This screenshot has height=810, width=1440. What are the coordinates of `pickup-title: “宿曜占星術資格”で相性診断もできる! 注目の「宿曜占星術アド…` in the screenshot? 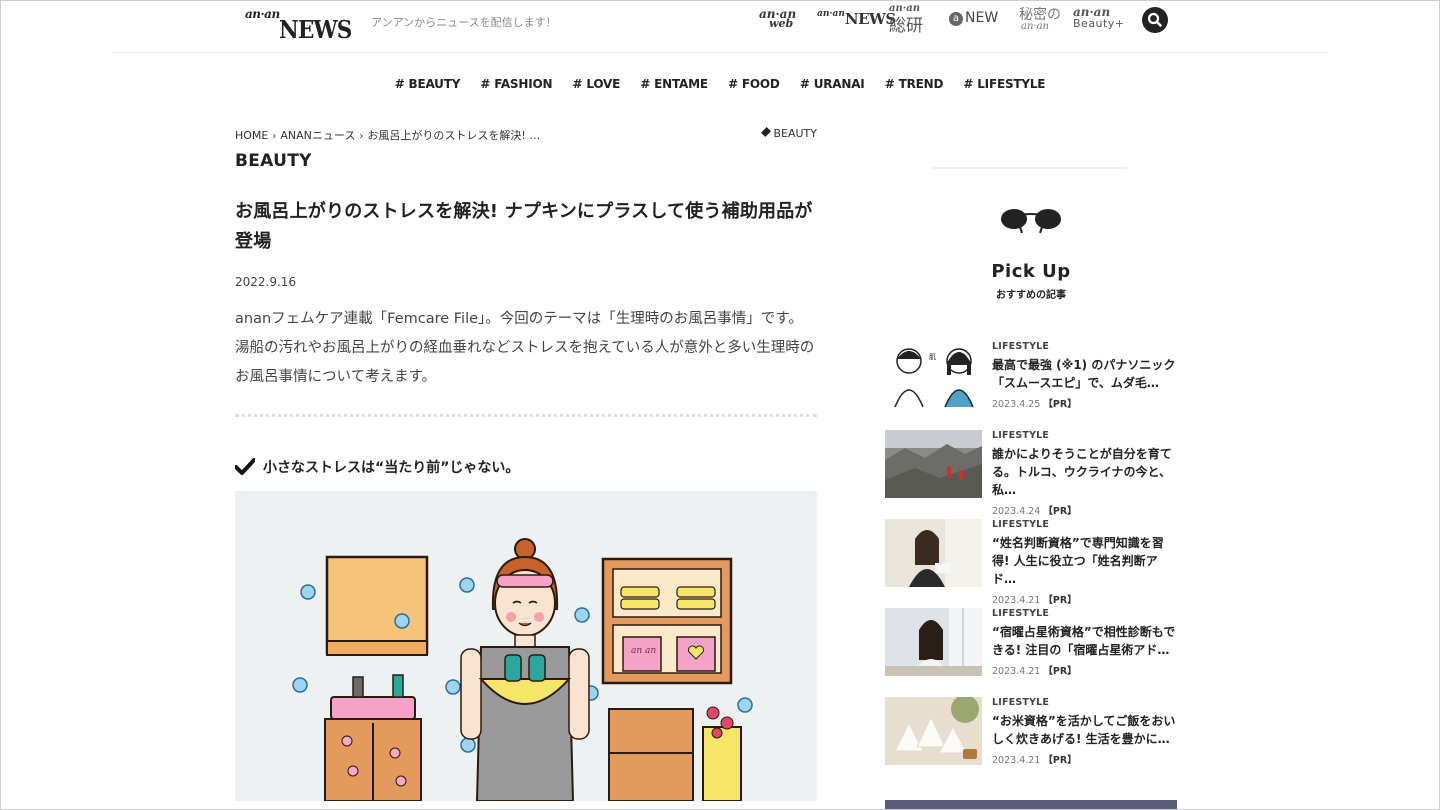 It's located at (1084, 641).